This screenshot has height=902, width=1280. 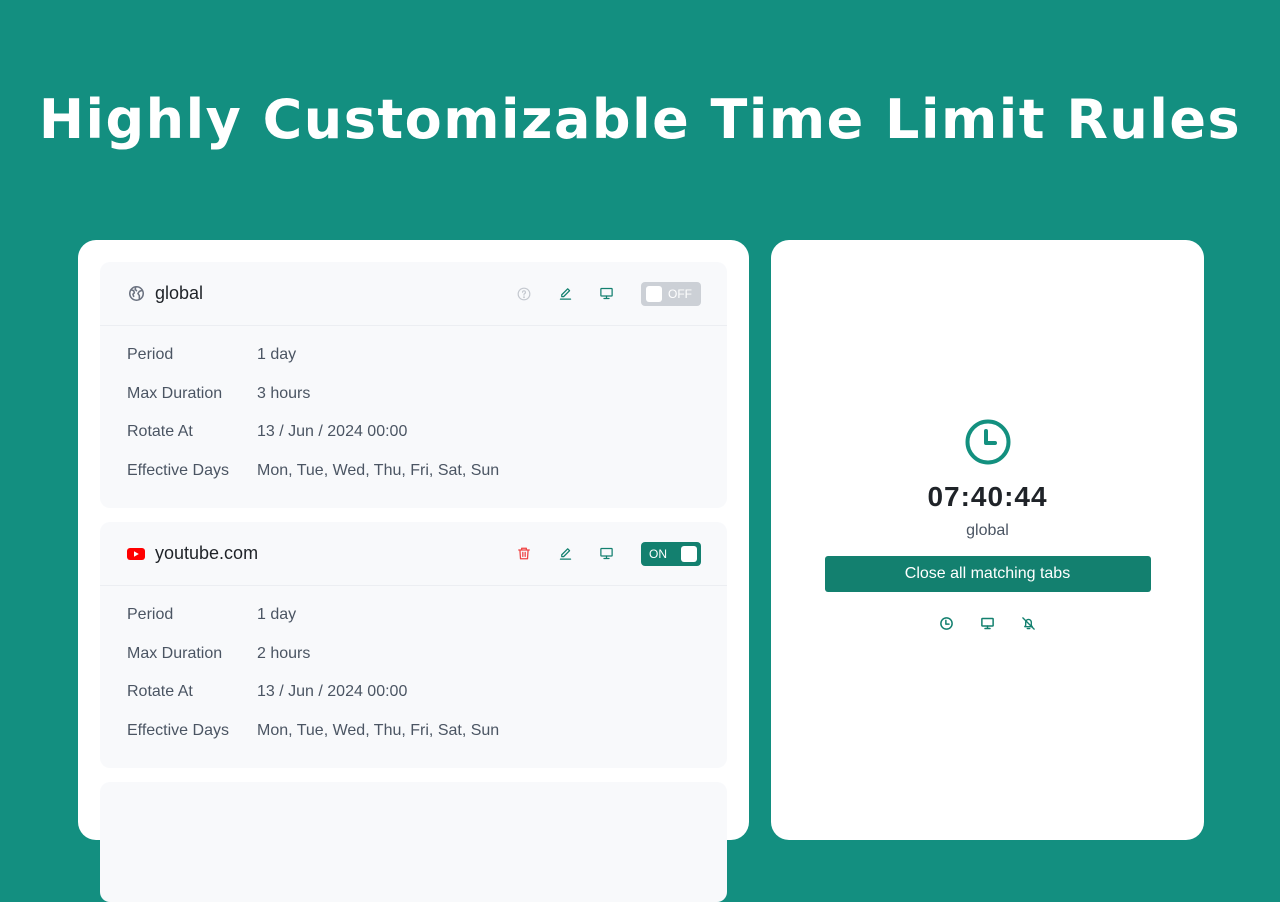 What do you see at coordinates (680, 293) in the screenshot?
I see `toggle-label: OFF` at bounding box center [680, 293].